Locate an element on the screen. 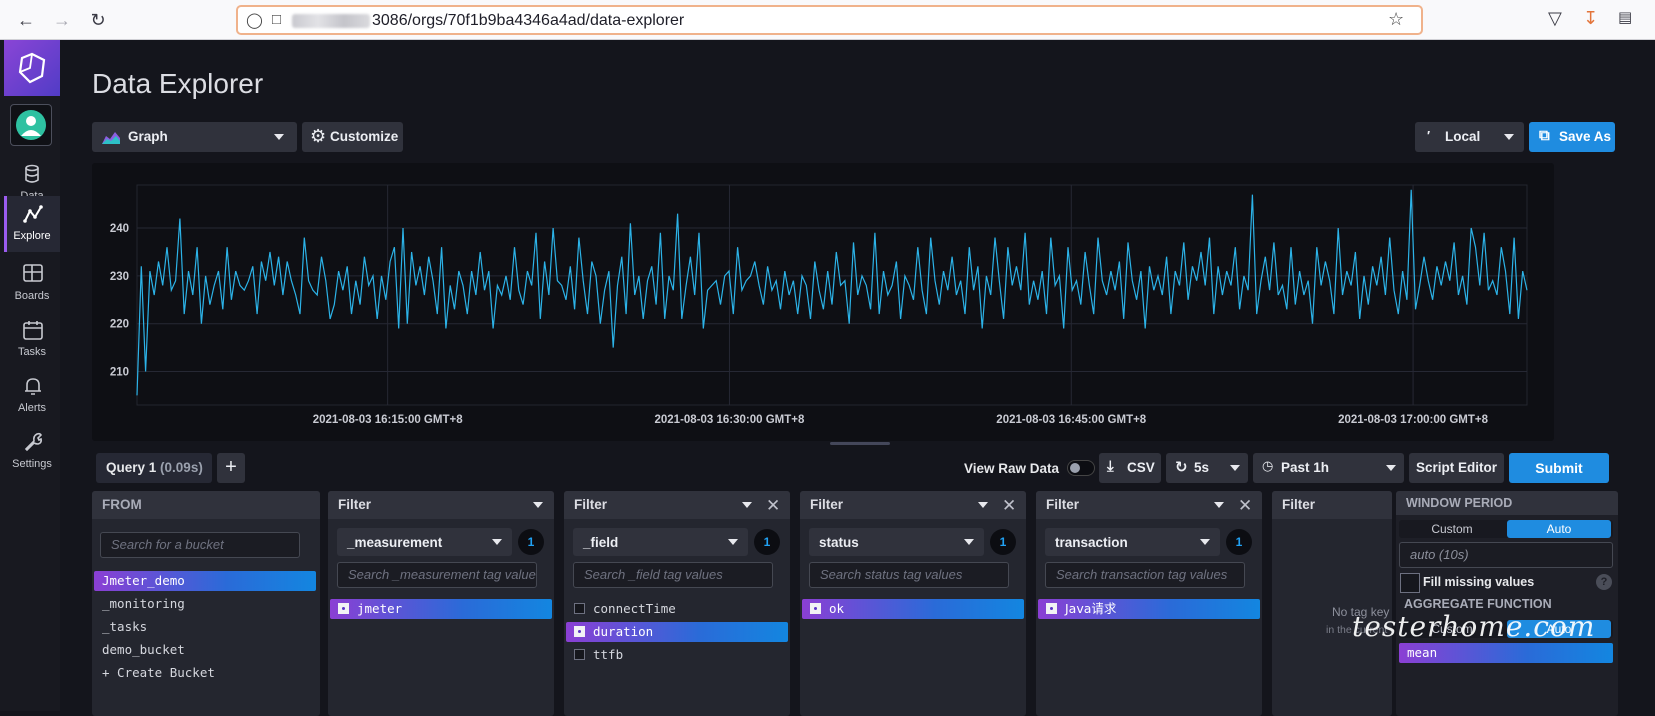  tag-values-search-input: Search transaction tag values is located at coordinates (1145, 575).